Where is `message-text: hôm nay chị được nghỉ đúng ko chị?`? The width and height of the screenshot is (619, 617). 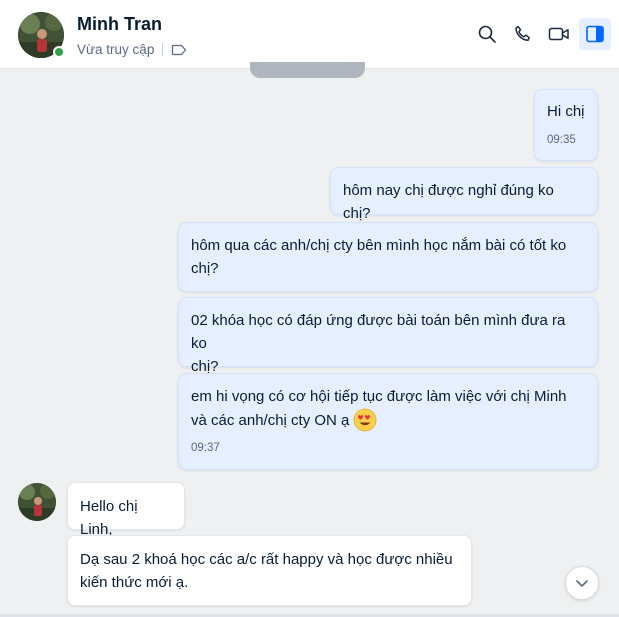 message-text: hôm nay chị được nghỉ đúng ko chị? is located at coordinates (448, 202).